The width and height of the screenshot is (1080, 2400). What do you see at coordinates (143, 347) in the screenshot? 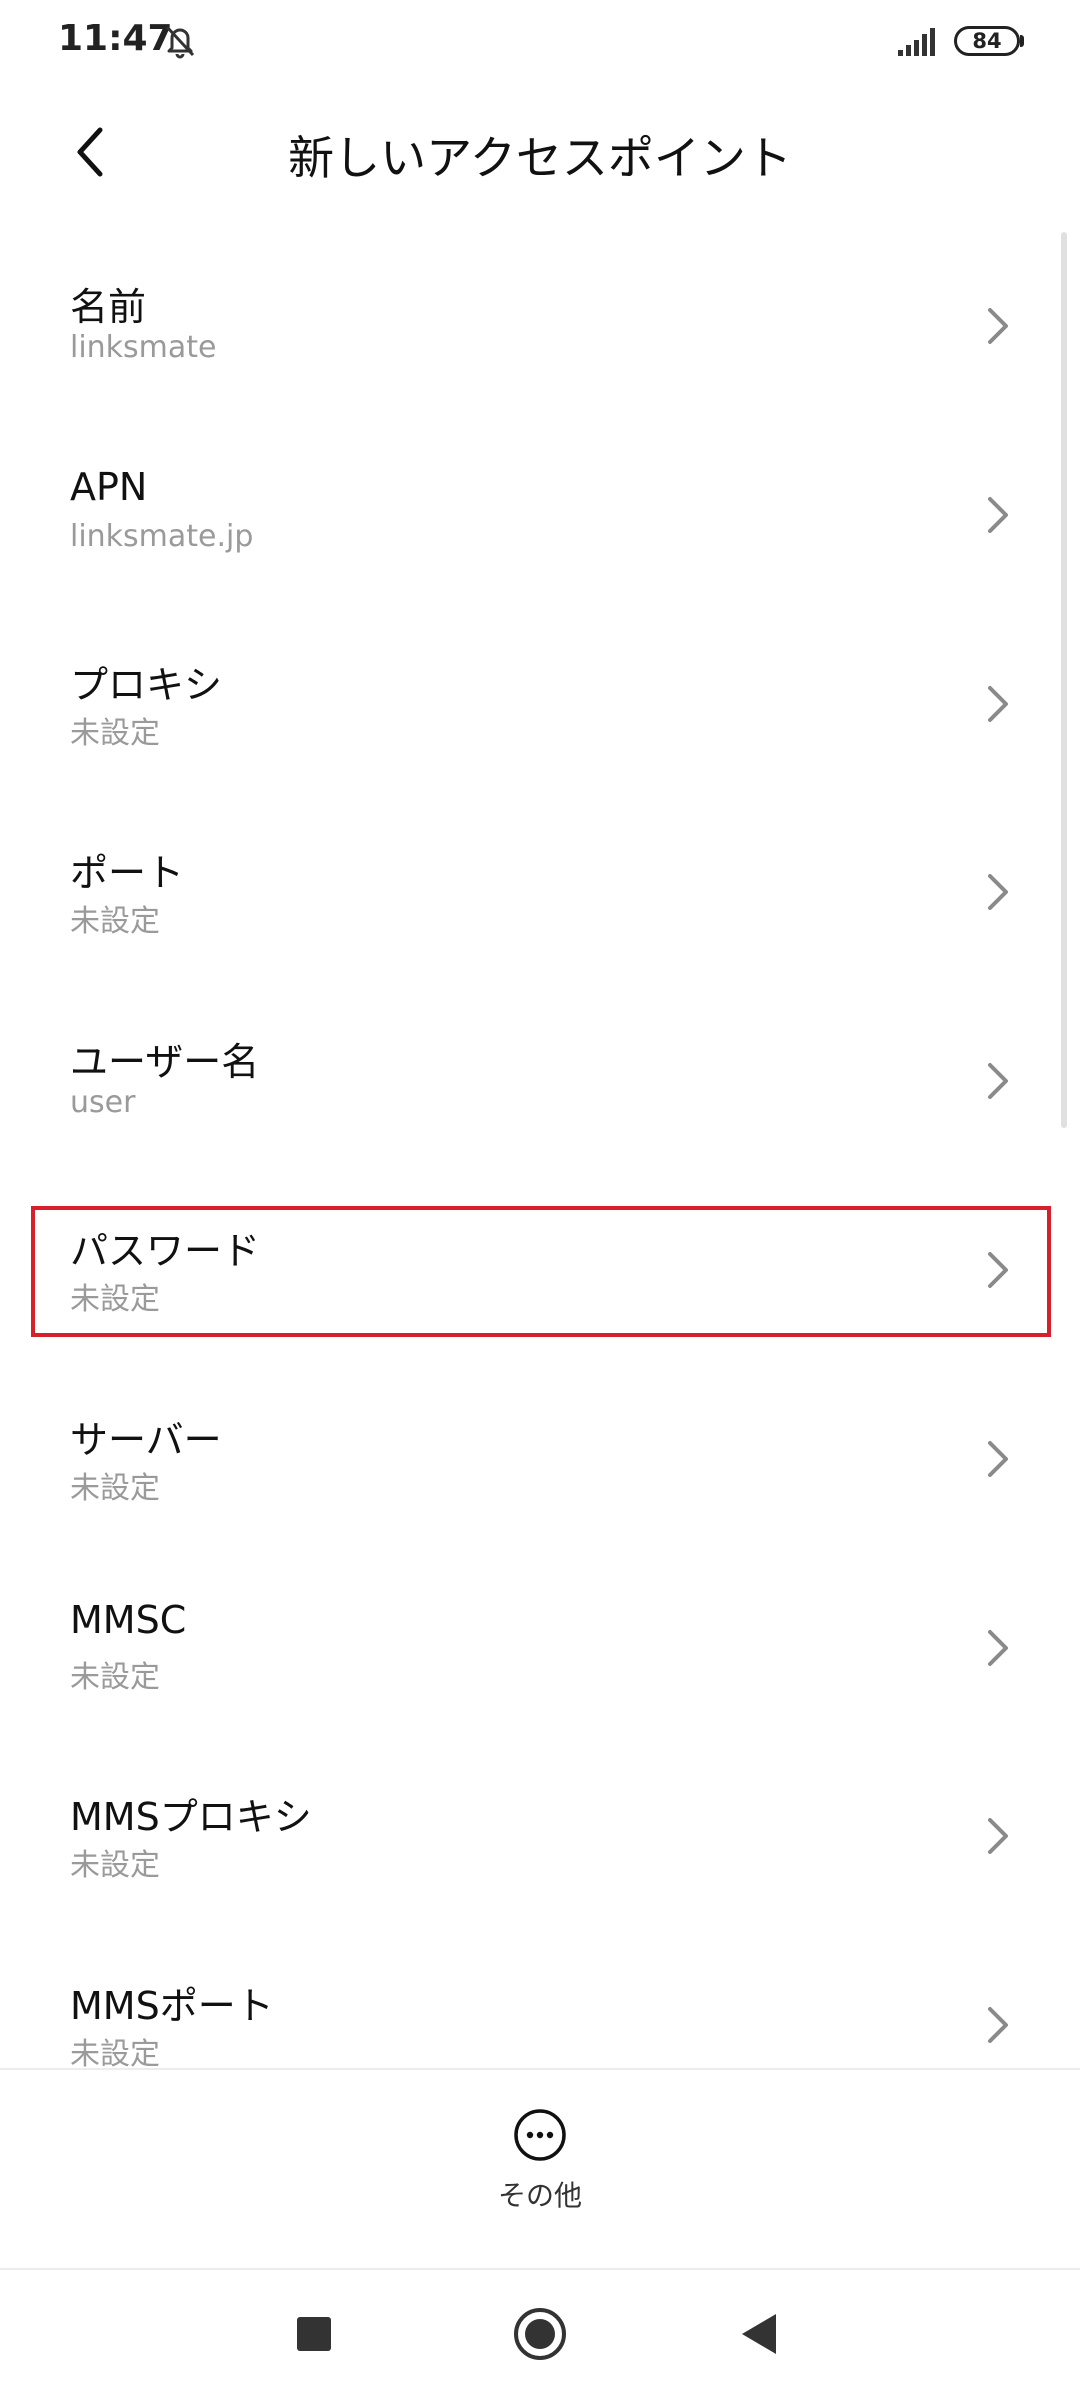
I see `setting-value: linksmate` at bounding box center [143, 347].